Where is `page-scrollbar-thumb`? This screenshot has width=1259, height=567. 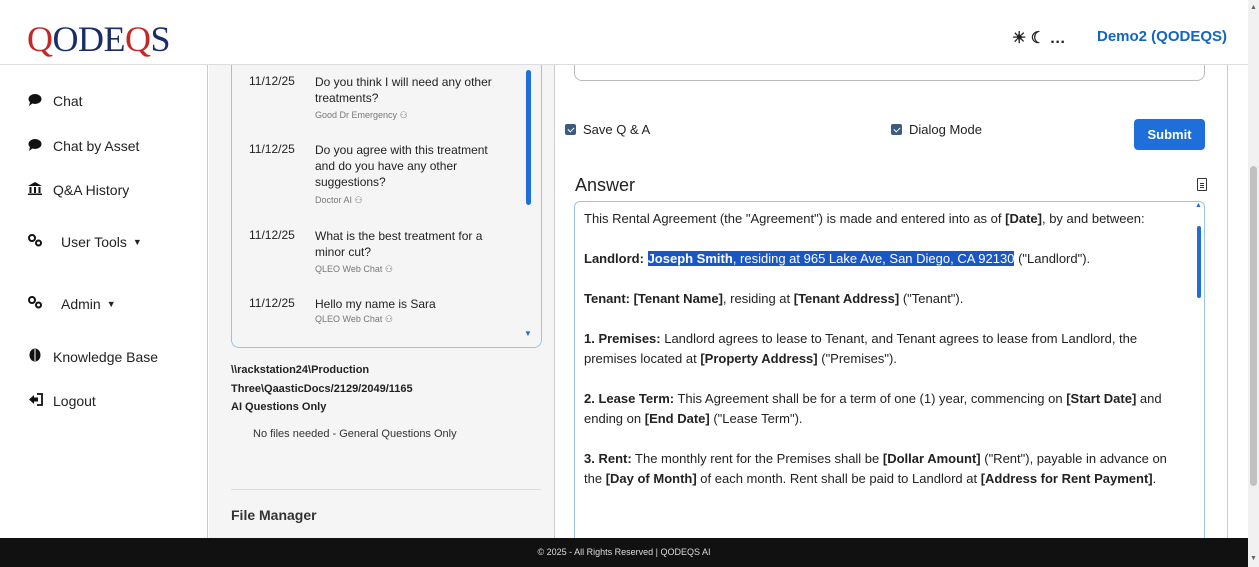 page-scrollbar-thumb is located at coordinates (1253, 326).